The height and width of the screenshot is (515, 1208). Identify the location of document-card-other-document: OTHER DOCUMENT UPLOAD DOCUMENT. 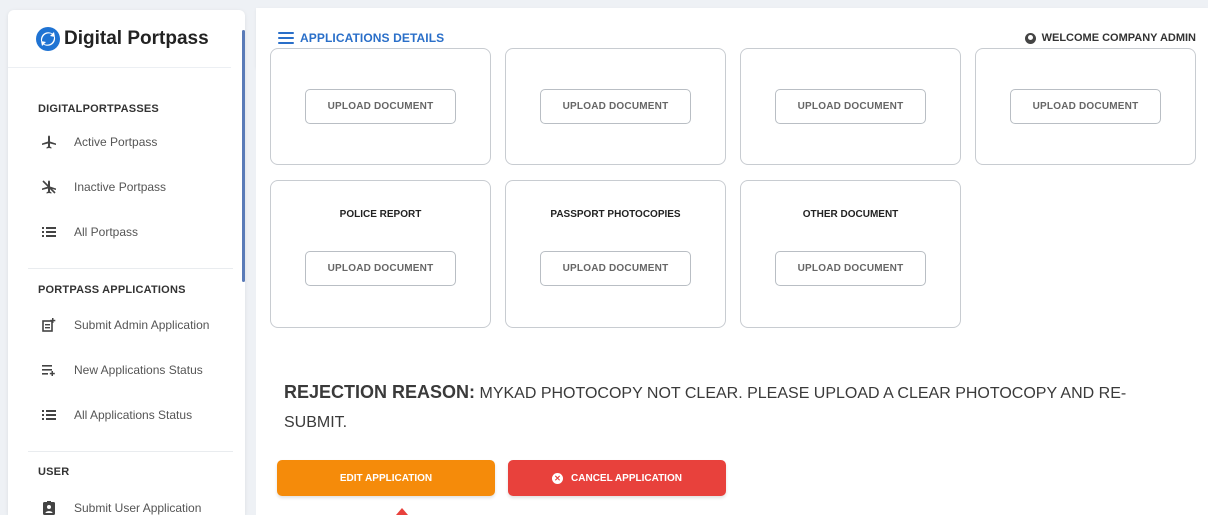
(850, 254).